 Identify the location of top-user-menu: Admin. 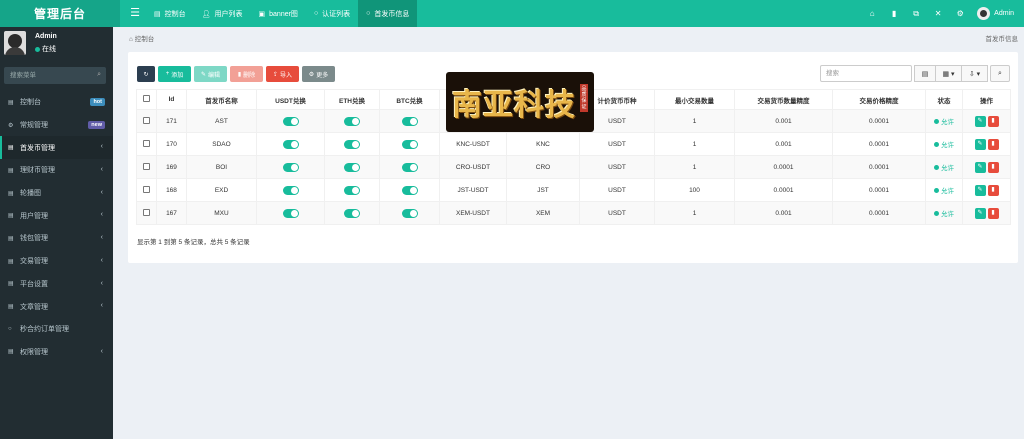
(997, 13).